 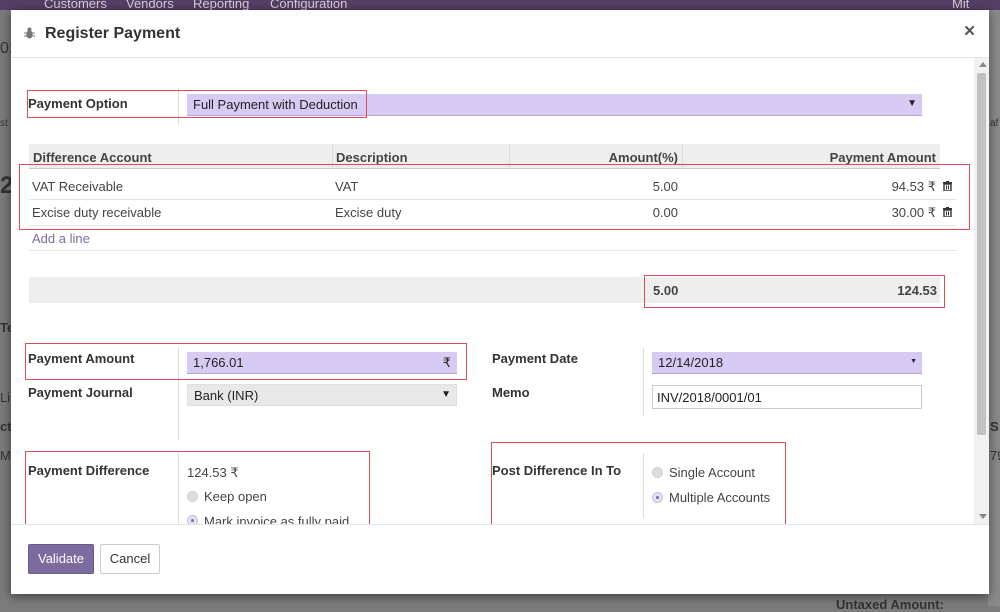 I want to click on deductions-table-footer: 5.00 124.53, so click(x=484, y=290).